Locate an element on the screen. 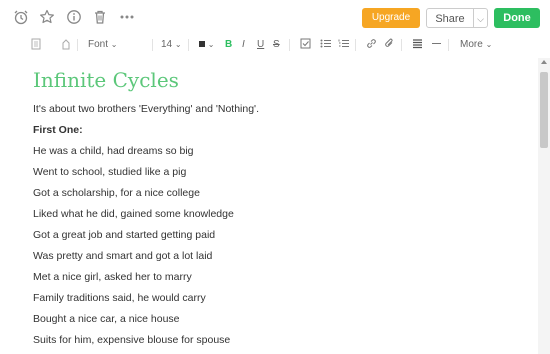 This screenshot has width=550, height=354. table-icon is located at coordinates (417, 45).